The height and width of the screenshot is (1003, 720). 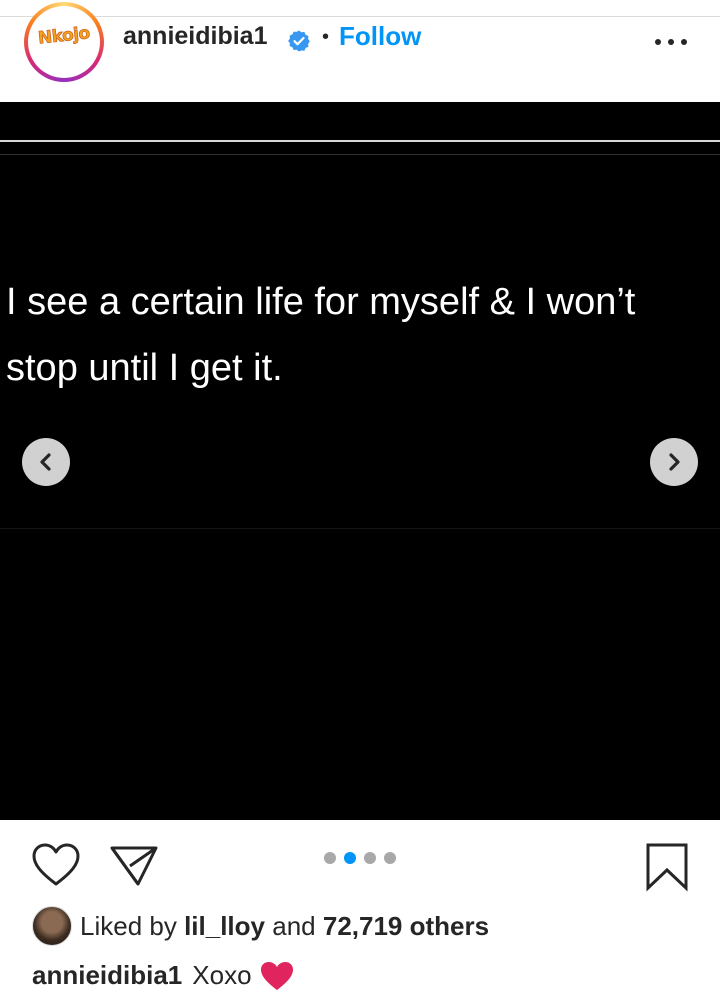 What do you see at coordinates (64, 36) in the screenshot?
I see `avatar-logo: Nkojo` at bounding box center [64, 36].